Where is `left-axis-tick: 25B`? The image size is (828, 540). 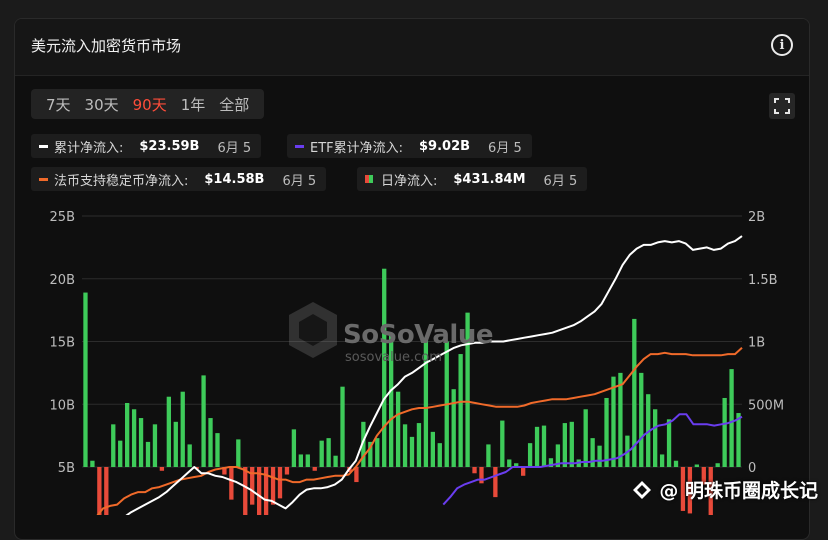 left-axis-tick: 25B is located at coordinates (62, 217).